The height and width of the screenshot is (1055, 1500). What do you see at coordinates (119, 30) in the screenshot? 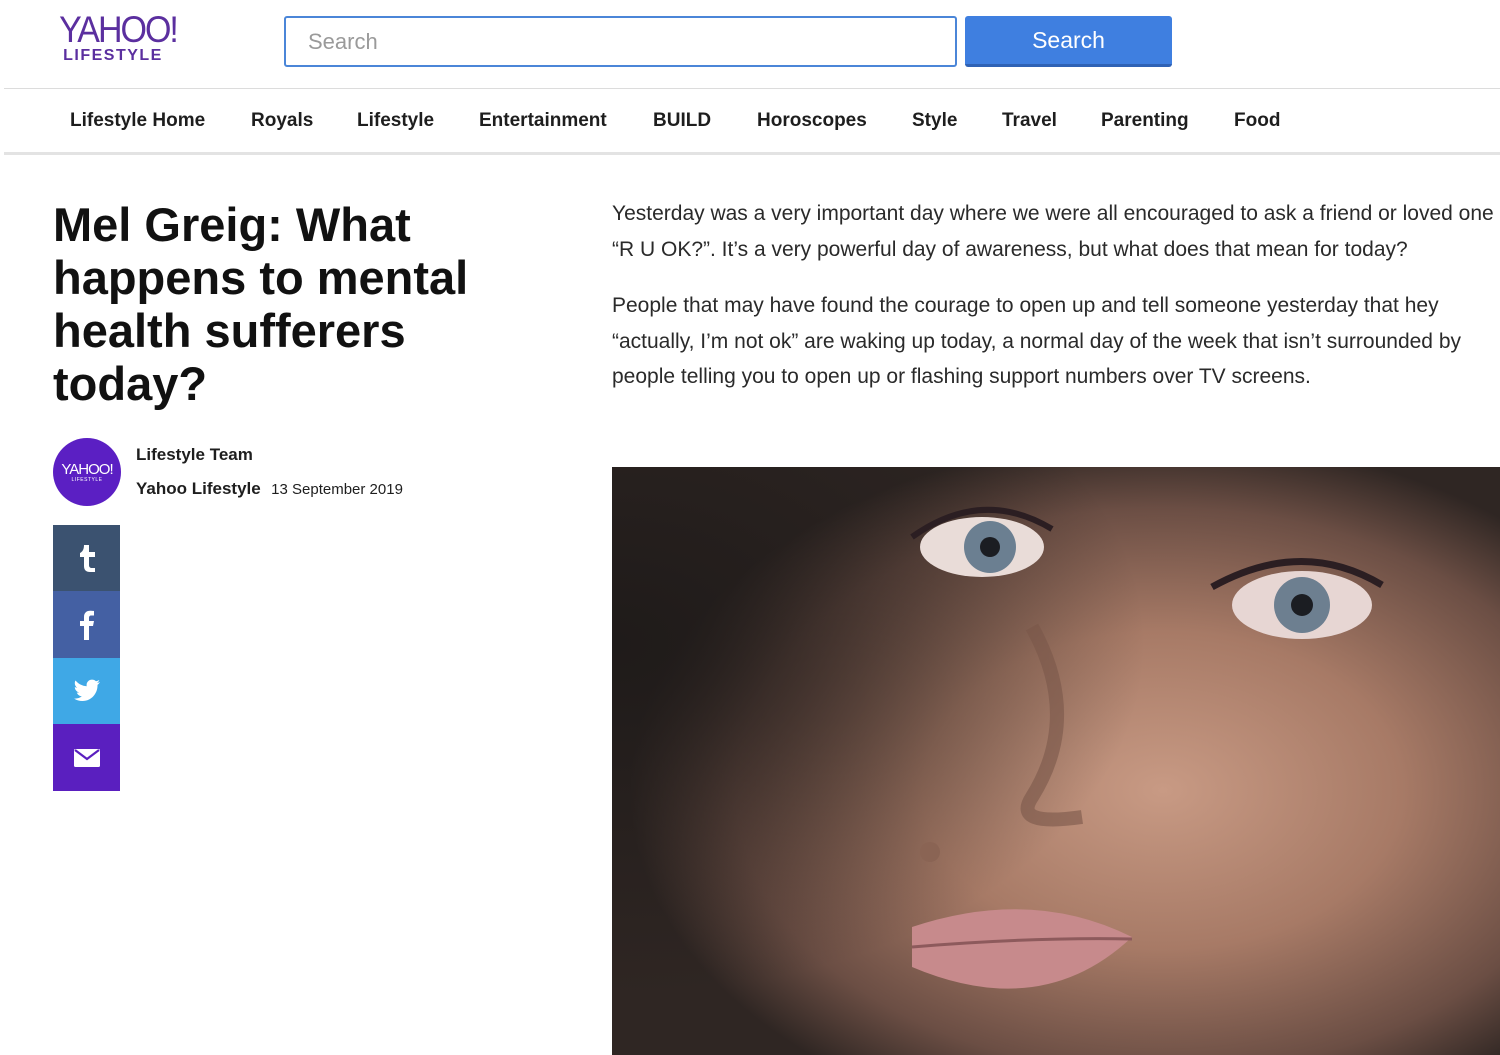
I see `logo-wordmark: YAHOO!` at bounding box center [119, 30].